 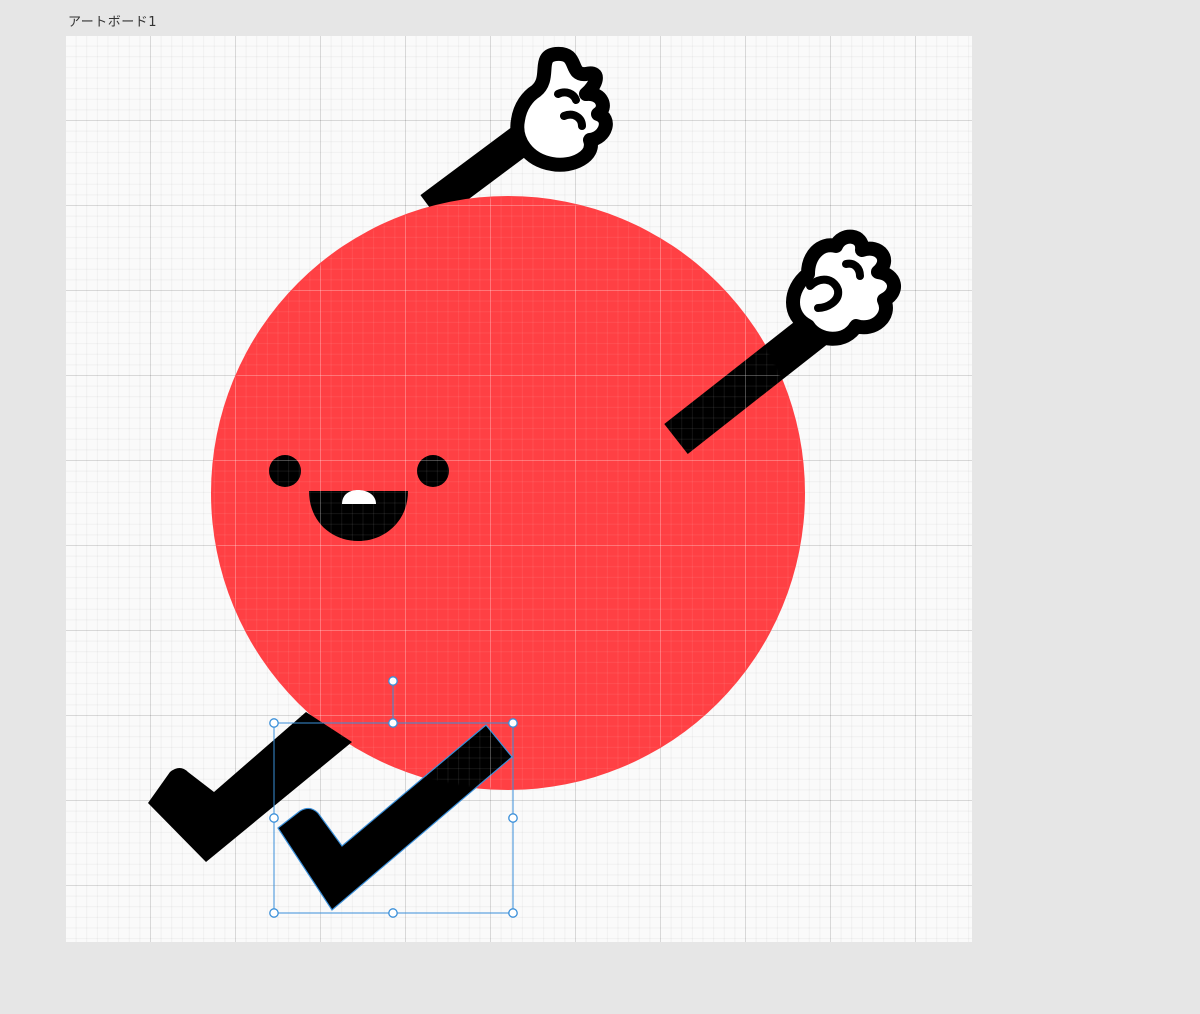 I want to click on resize-handle-bottom-right, so click(x=513, y=913).